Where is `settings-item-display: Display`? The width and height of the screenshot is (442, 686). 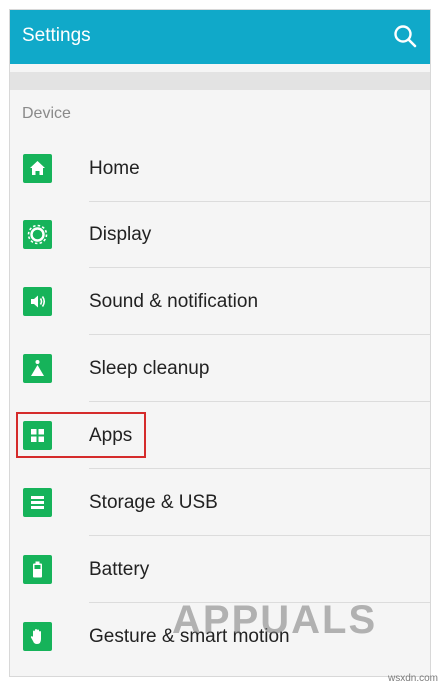
settings-item-display: Display is located at coordinates (220, 235).